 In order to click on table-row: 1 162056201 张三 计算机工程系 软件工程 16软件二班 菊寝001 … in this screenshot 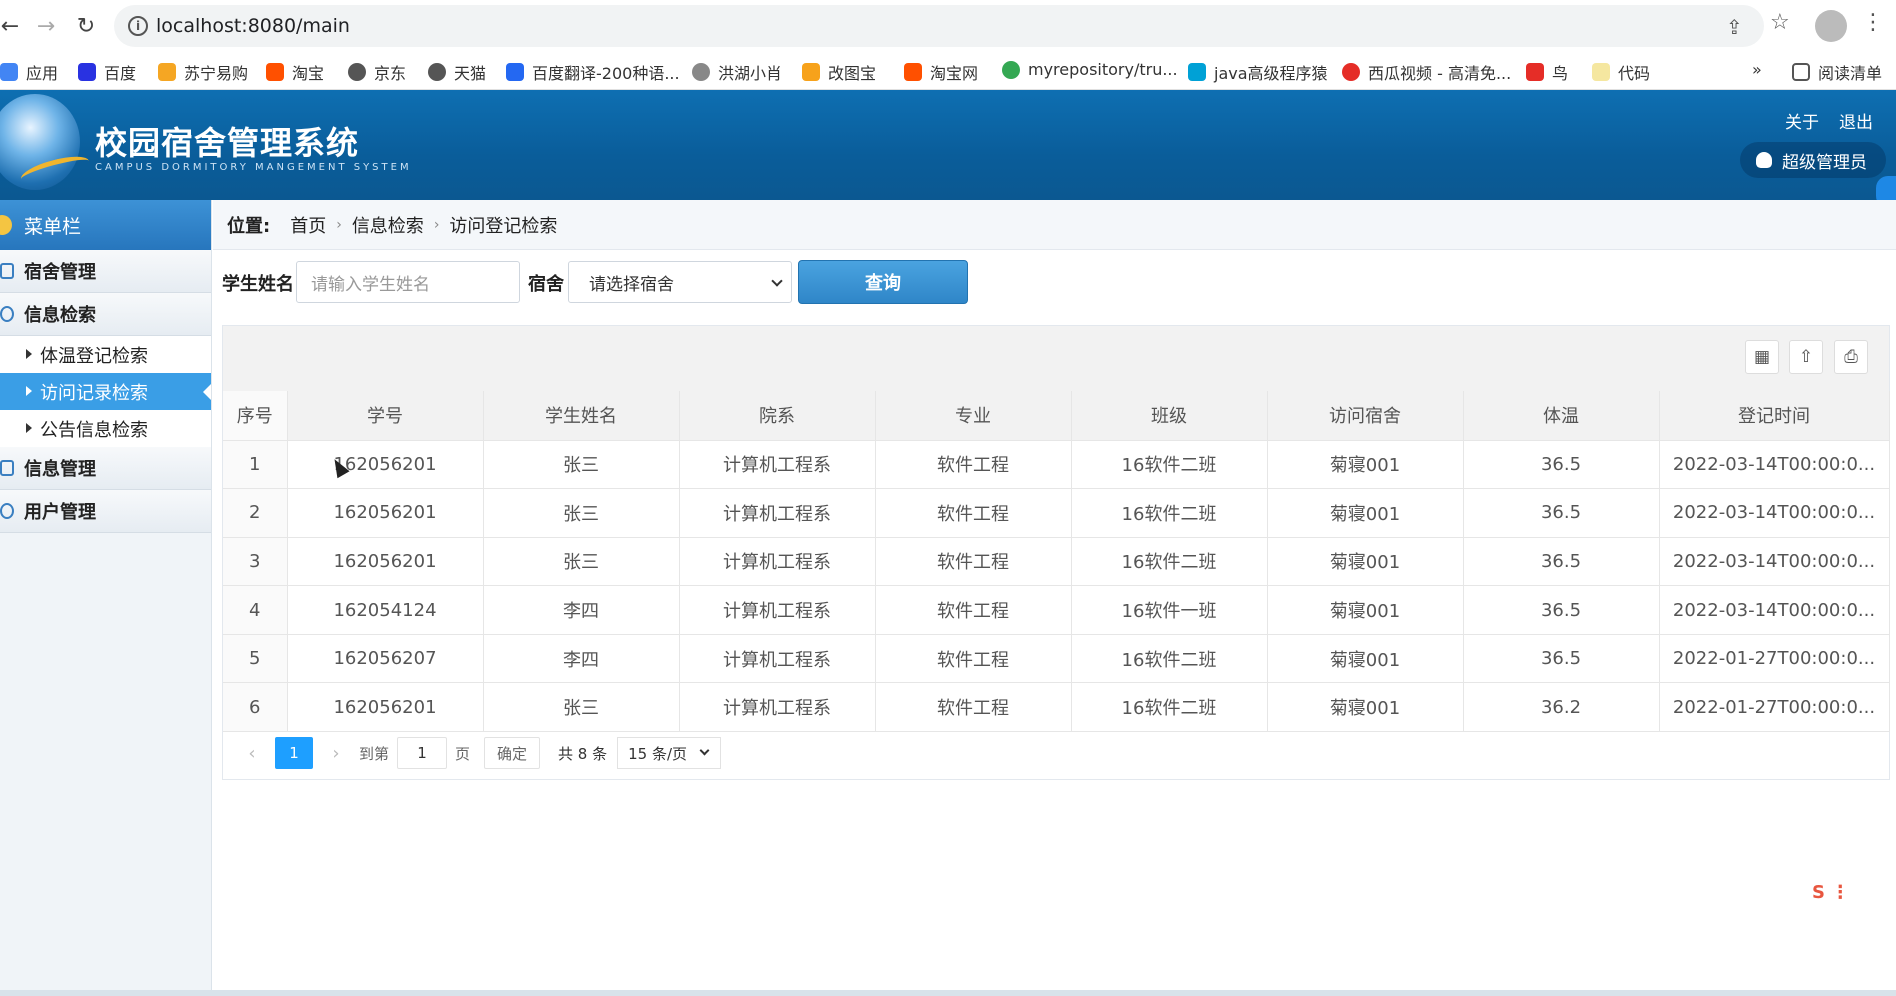, I will do `click(1056, 465)`.